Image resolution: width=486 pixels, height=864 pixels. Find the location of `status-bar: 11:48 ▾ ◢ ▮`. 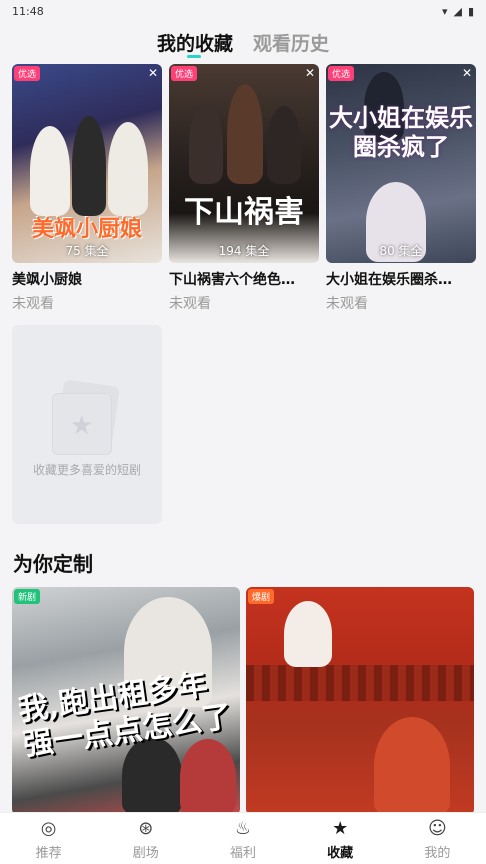

status-bar: 11:48 ▾ ◢ ▮ is located at coordinates (243, 11).